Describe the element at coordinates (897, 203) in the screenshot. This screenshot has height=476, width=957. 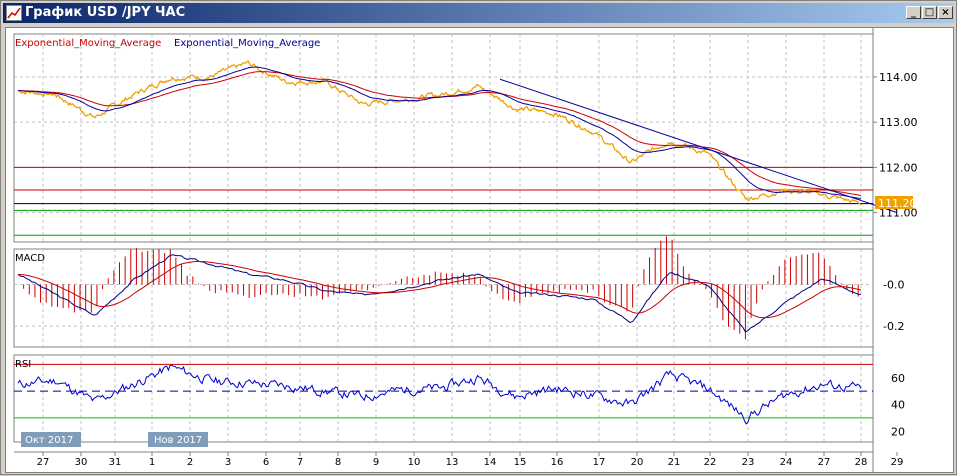
I see `current-price-value: 111.20` at that location.